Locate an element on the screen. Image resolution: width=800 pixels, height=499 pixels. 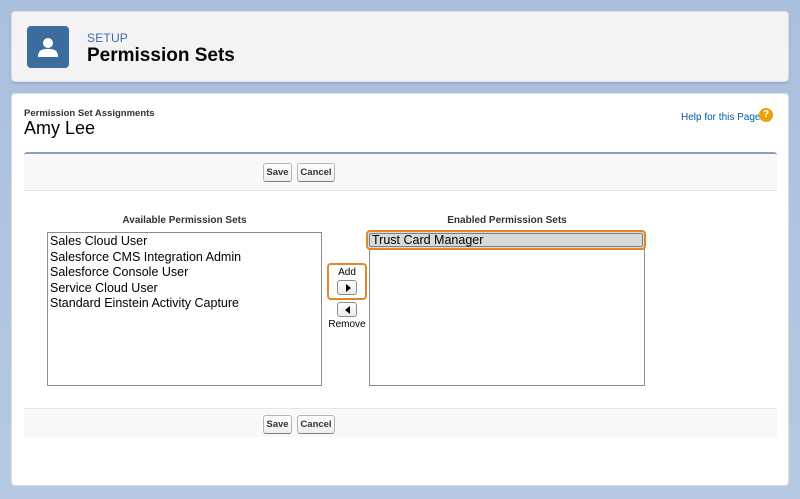
enabled-sets-header: Enabled Permission Sets is located at coordinates (507, 220).